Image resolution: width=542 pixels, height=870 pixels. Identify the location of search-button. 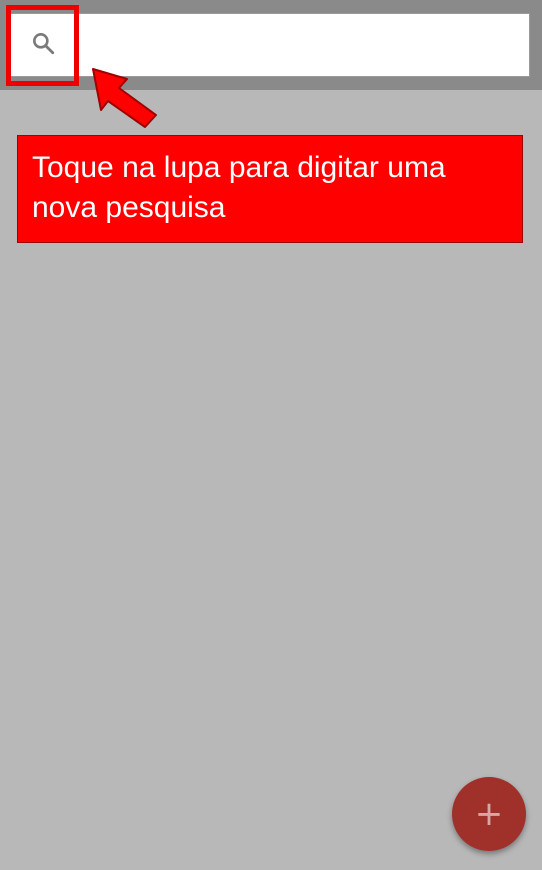
(42, 45).